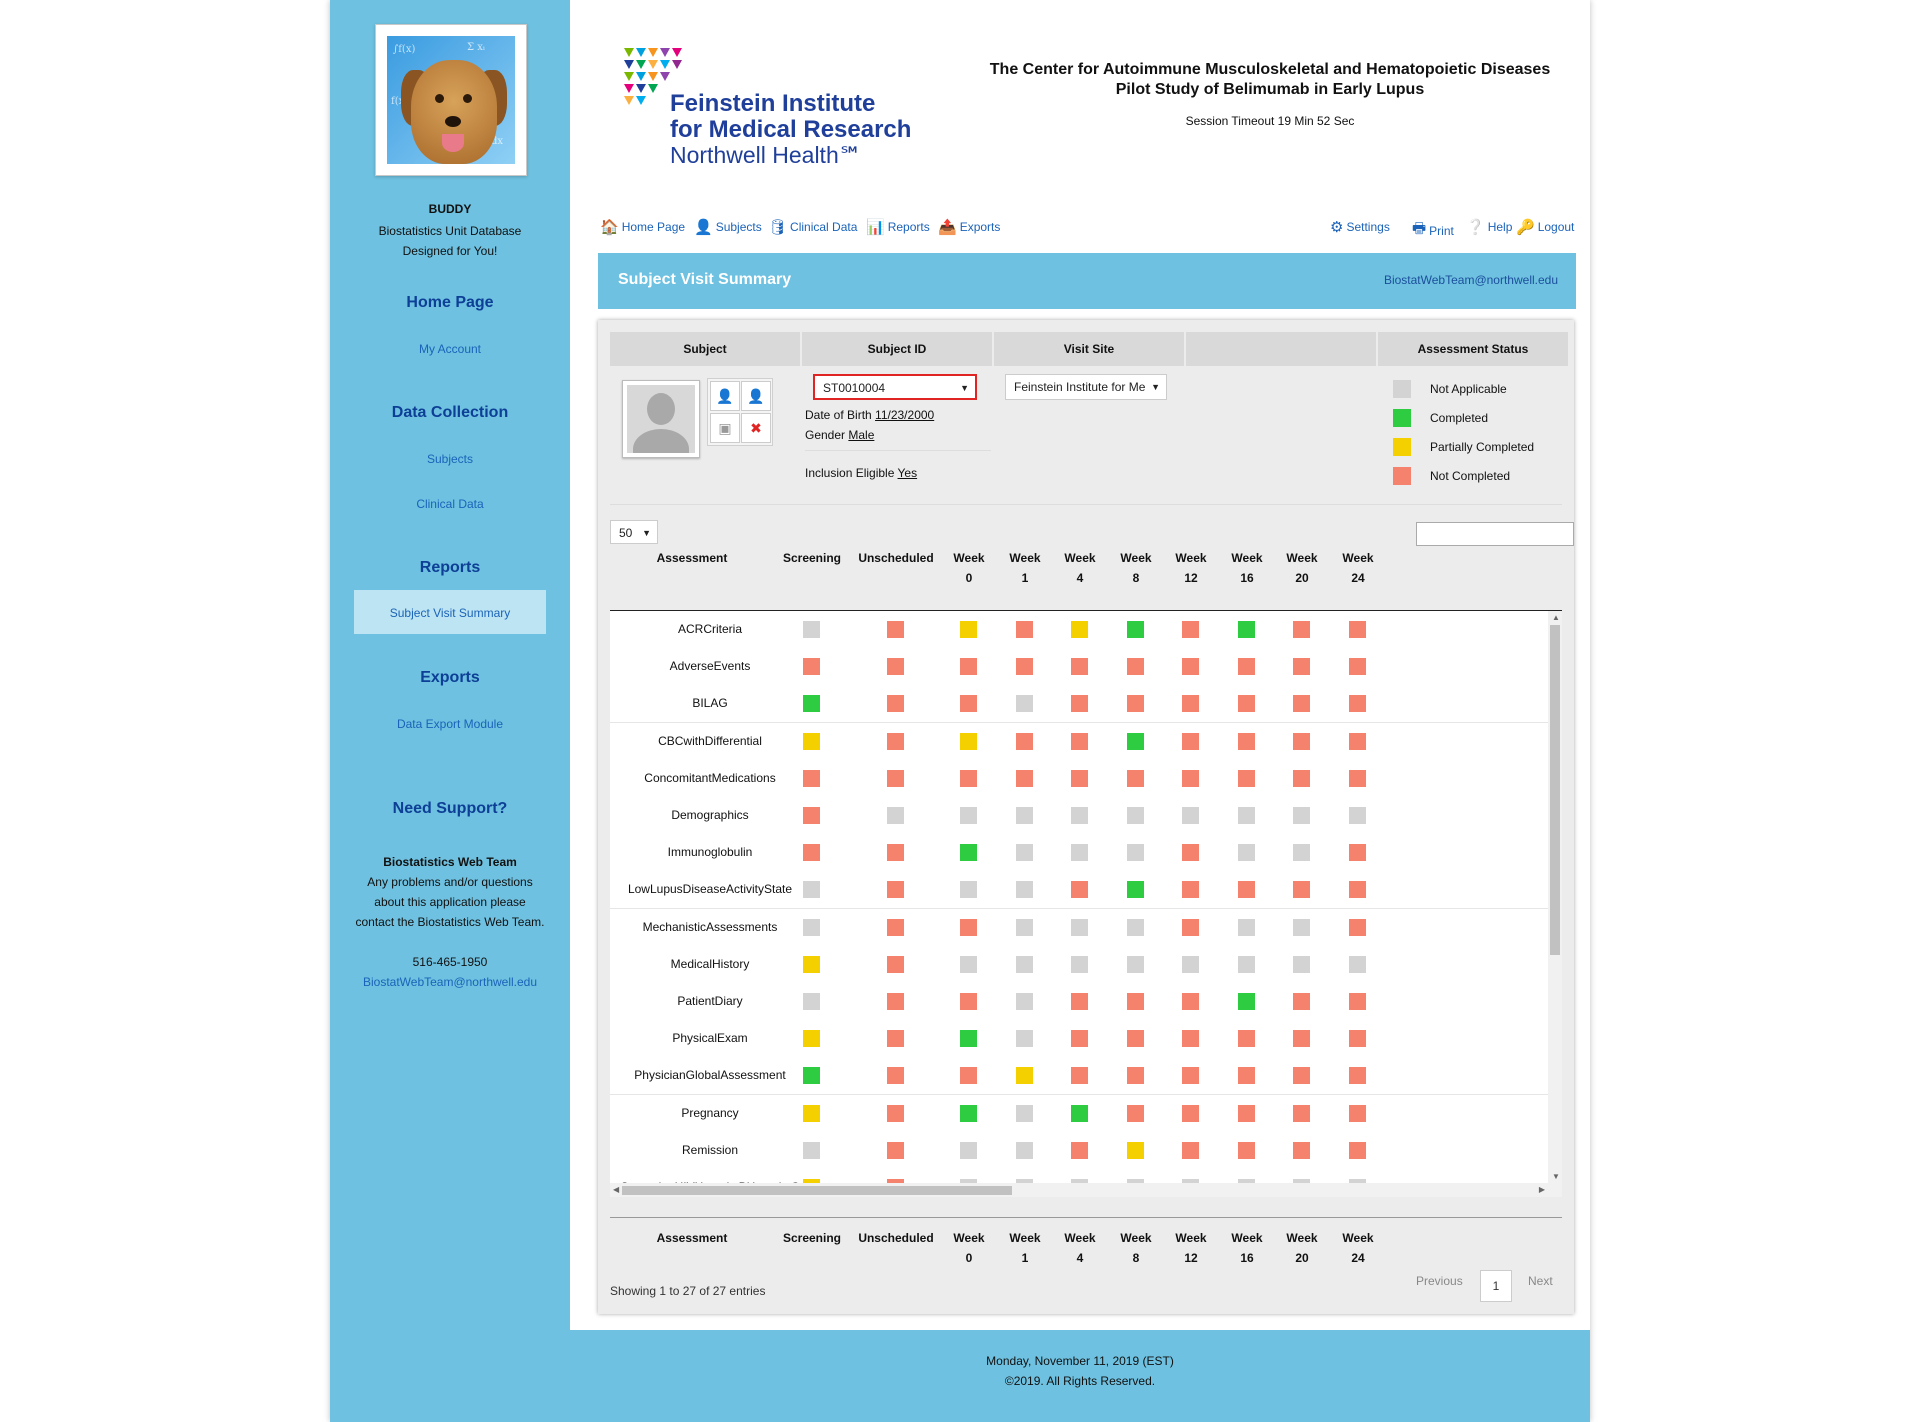 Image resolution: width=1920 pixels, height=1422 pixels. I want to click on nav-link-subjects: Subjects, so click(450, 459).